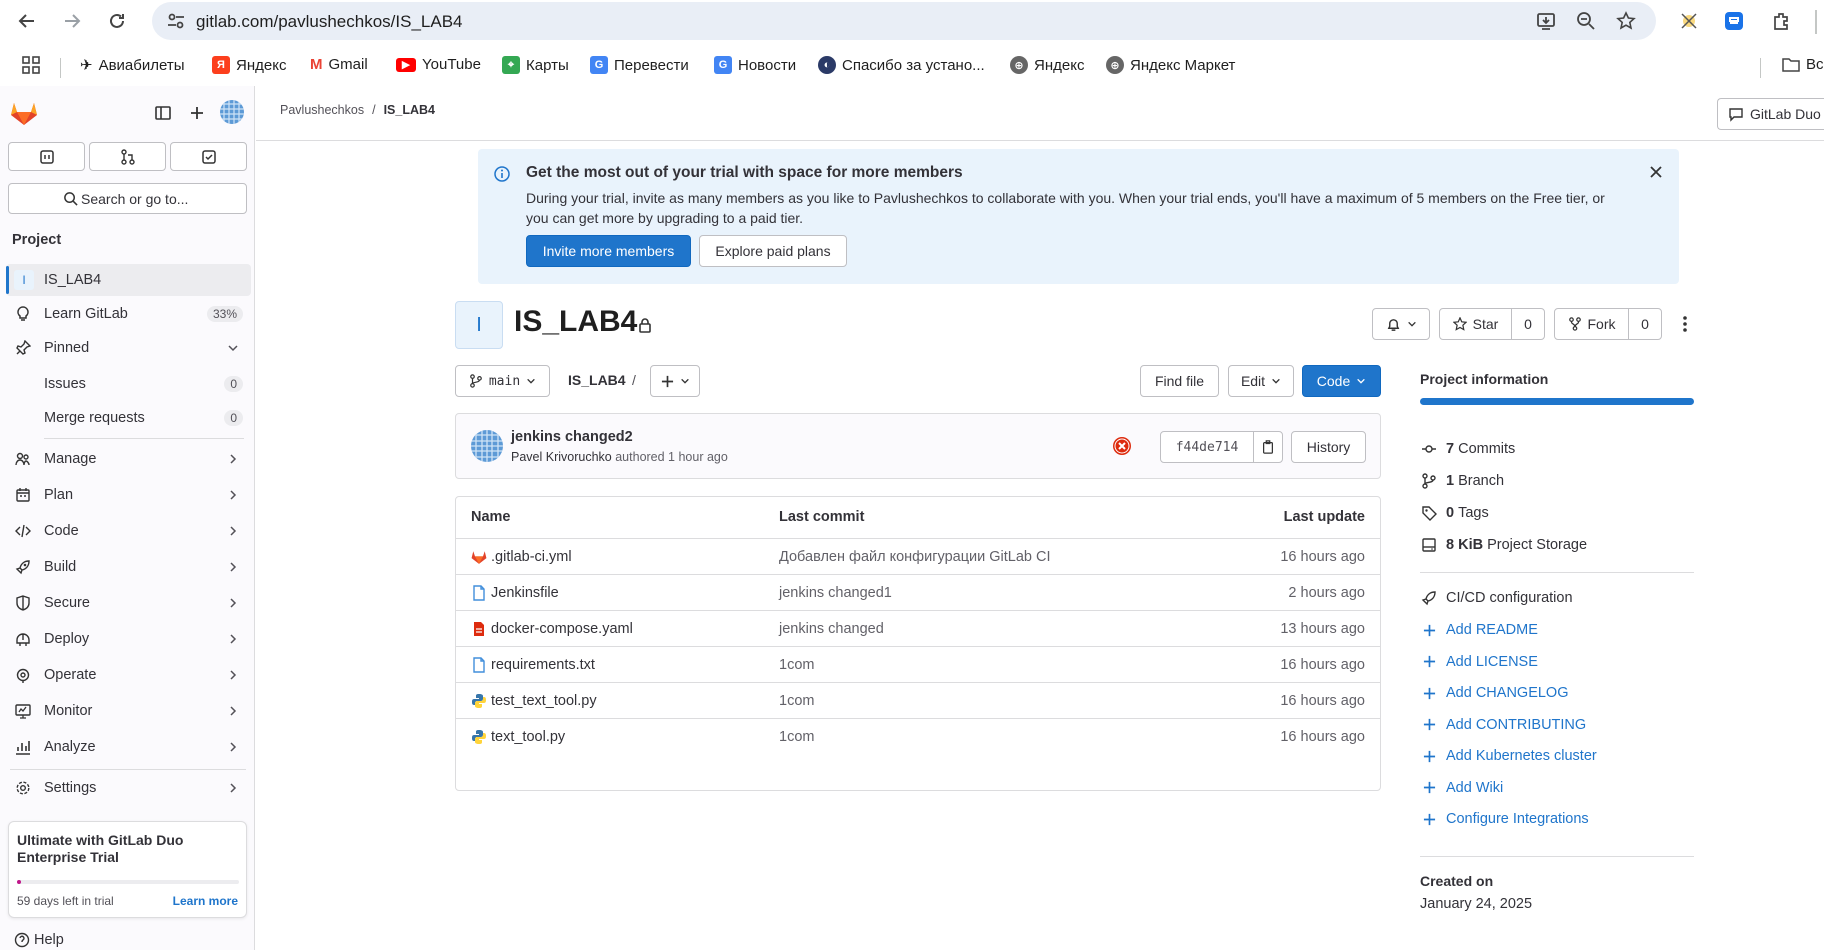 This screenshot has height=950, width=1824. I want to click on forward-icon, so click(72, 21).